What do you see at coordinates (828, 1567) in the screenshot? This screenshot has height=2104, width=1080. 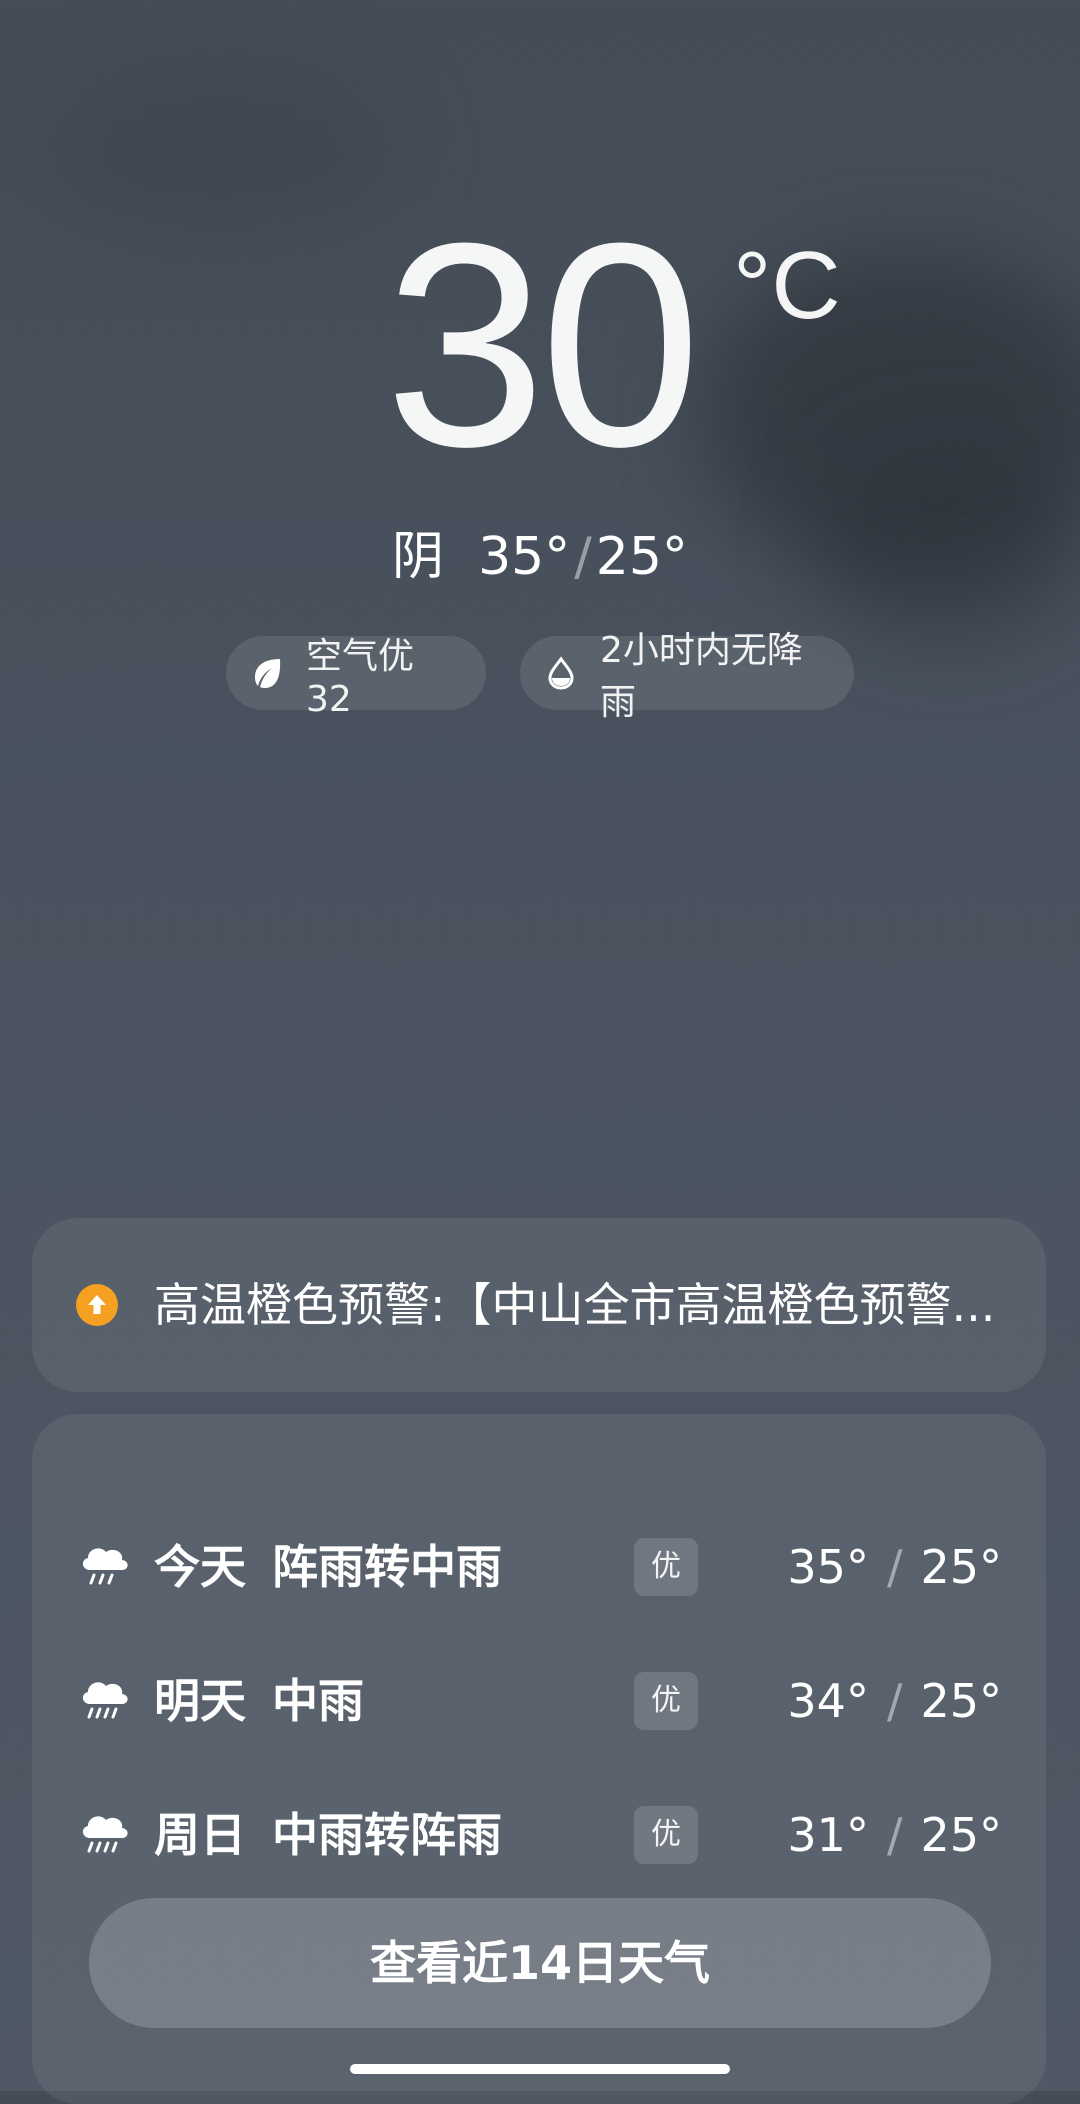 I see `forecast-high: 35°` at bounding box center [828, 1567].